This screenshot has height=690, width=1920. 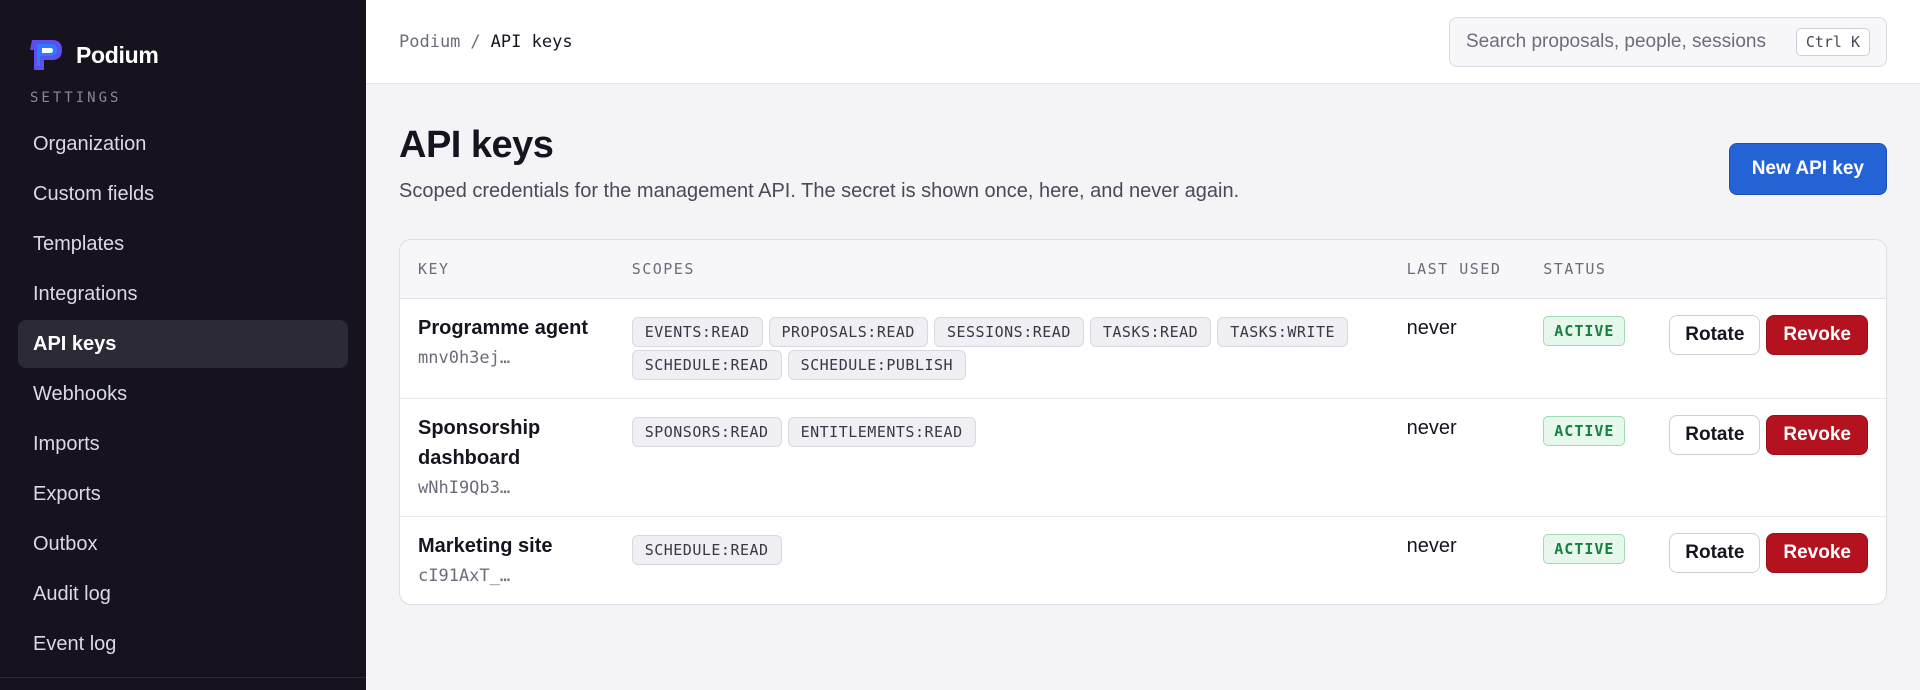 I want to click on scope-chip: ENTITLEMENTS:READ, so click(x=881, y=431).